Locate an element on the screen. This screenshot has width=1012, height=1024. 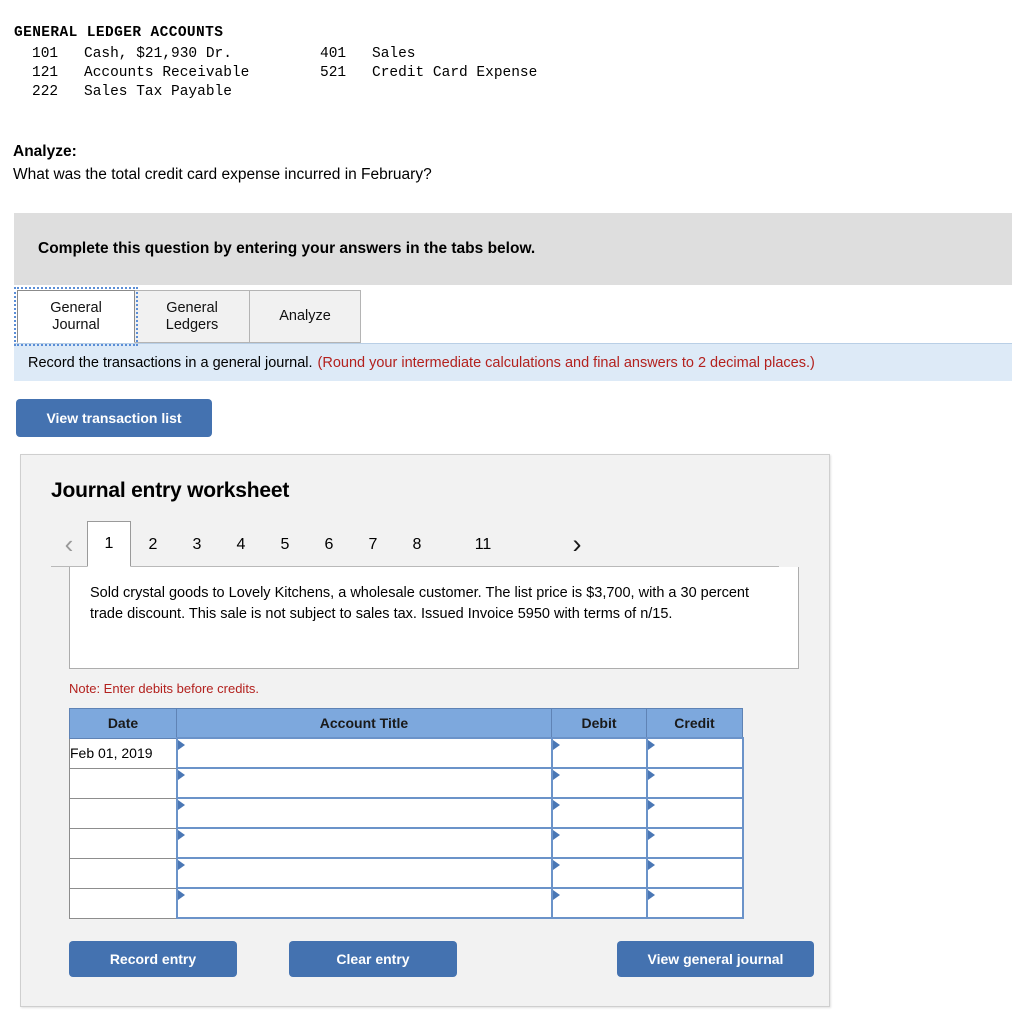
analyze-label: Analyze: is located at coordinates (45, 151).